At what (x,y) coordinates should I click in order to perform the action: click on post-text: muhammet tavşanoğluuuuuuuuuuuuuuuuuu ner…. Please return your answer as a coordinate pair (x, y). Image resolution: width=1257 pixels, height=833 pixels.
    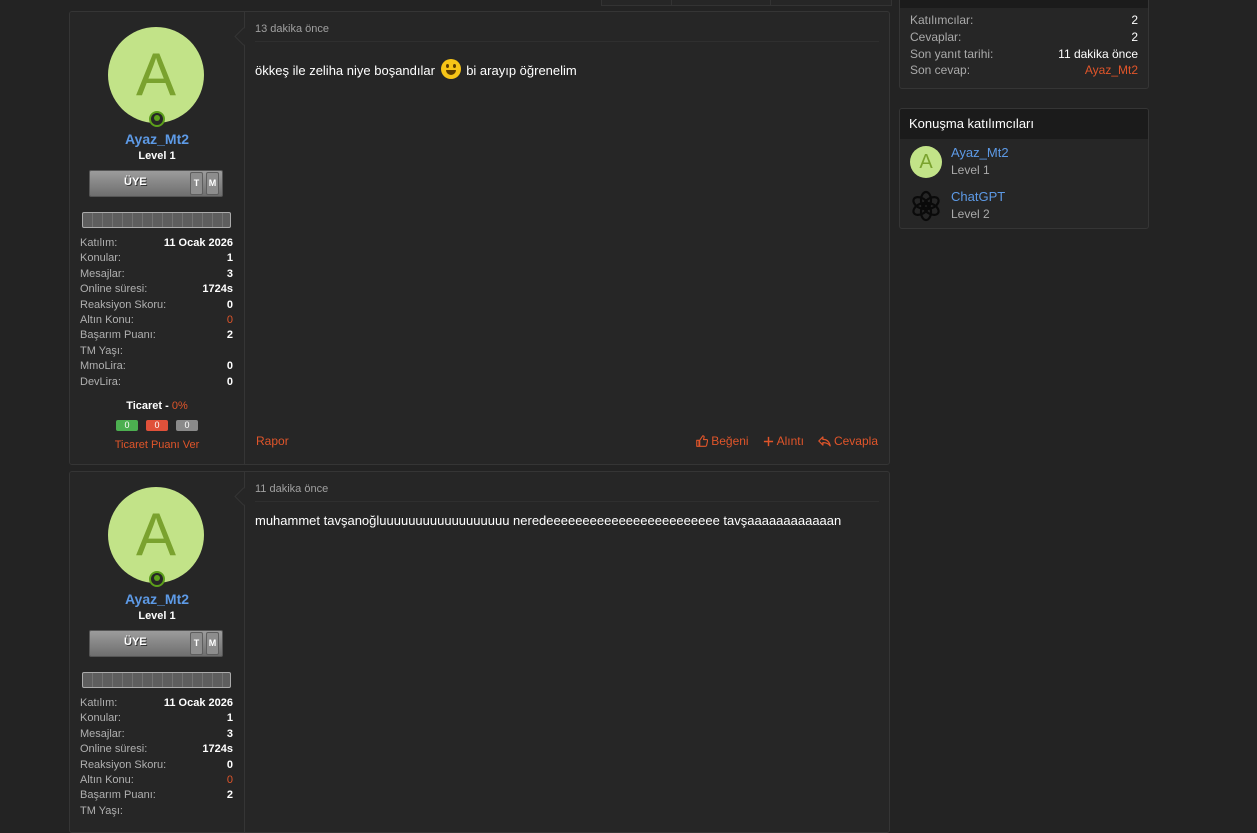
    Looking at the image, I should click on (548, 520).